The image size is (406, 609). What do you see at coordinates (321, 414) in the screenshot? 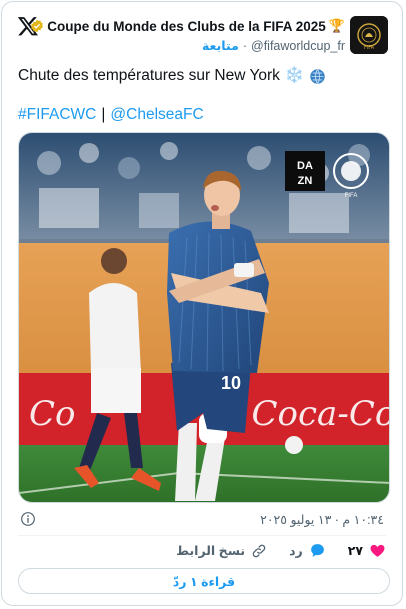
I see `svg-text: Coca-Cola` at bounding box center [321, 414].